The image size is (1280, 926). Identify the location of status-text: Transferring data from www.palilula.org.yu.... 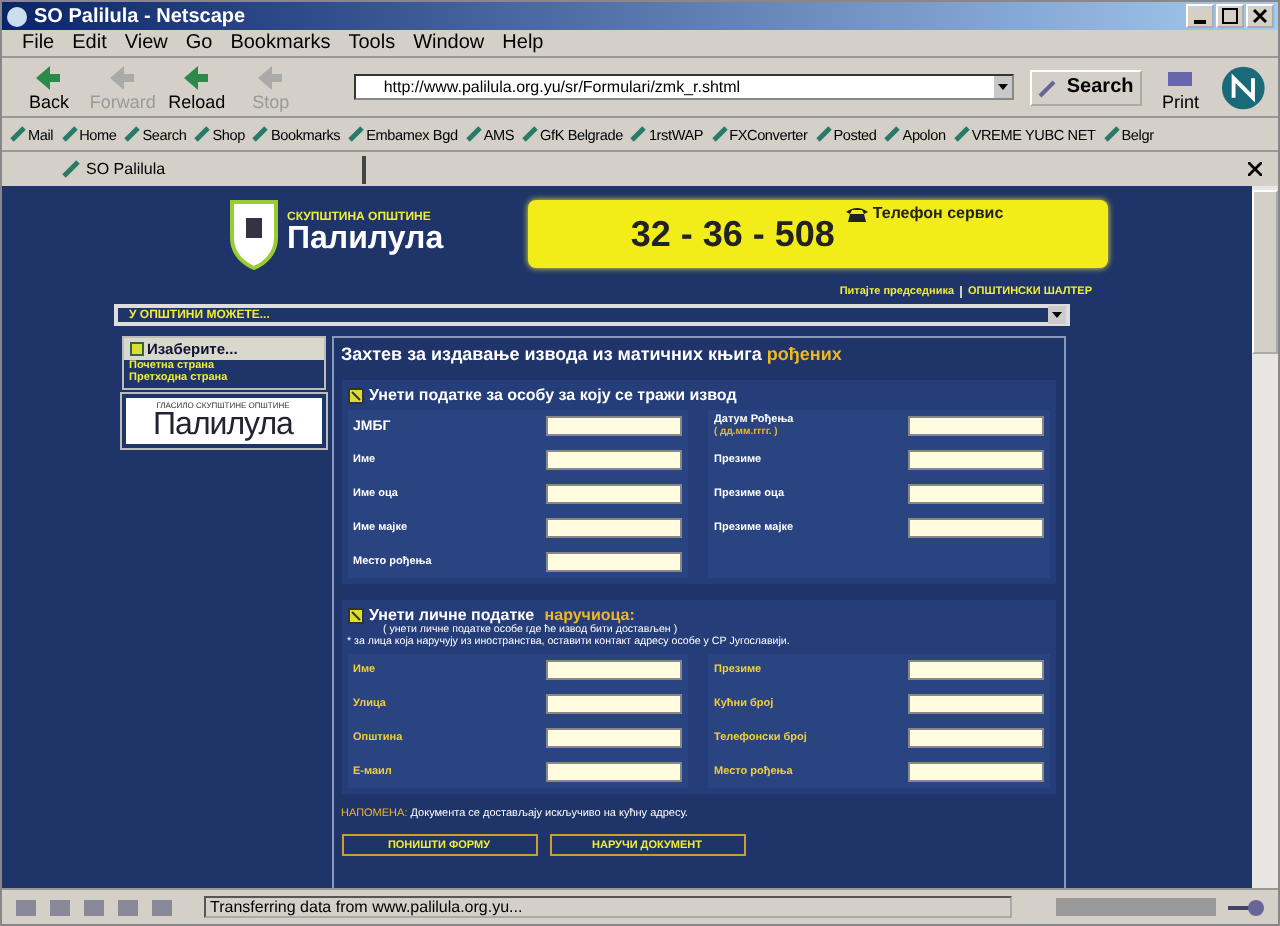
(608, 907).